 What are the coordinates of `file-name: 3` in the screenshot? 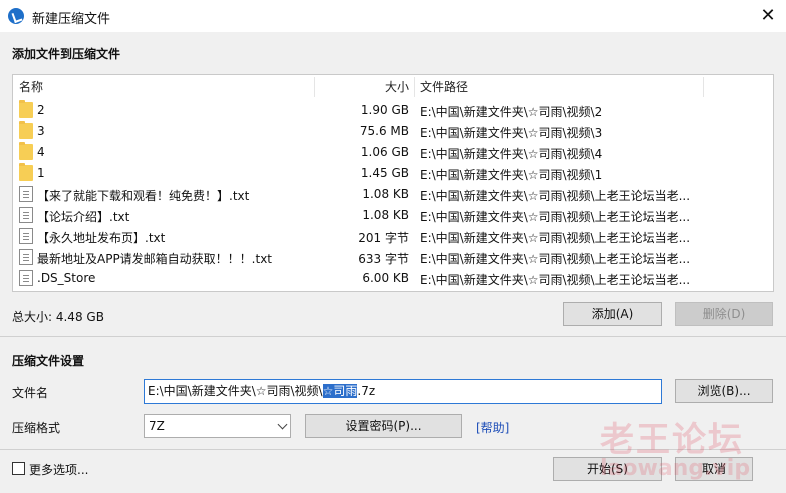 It's located at (41, 131).